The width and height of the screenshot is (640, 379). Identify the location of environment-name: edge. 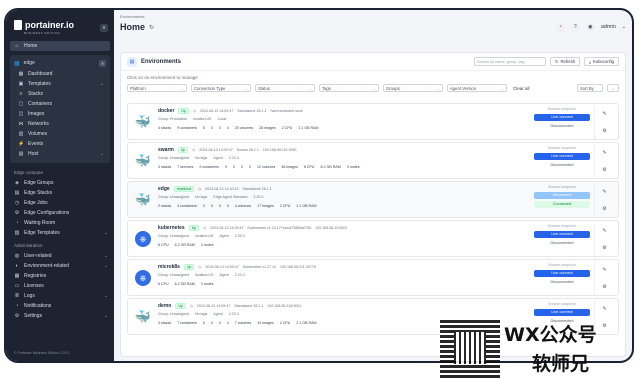
(164, 189).